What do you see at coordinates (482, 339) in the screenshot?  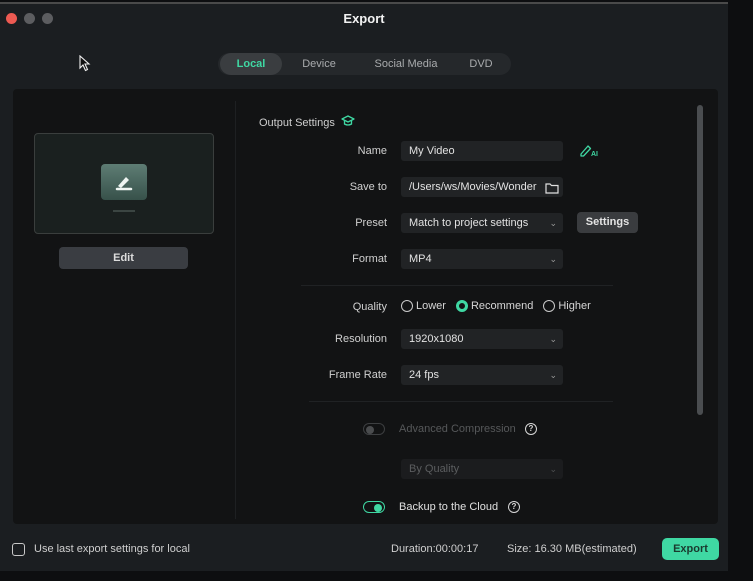 I see `resolution-select: 1920x1080 ⌄` at bounding box center [482, 339].